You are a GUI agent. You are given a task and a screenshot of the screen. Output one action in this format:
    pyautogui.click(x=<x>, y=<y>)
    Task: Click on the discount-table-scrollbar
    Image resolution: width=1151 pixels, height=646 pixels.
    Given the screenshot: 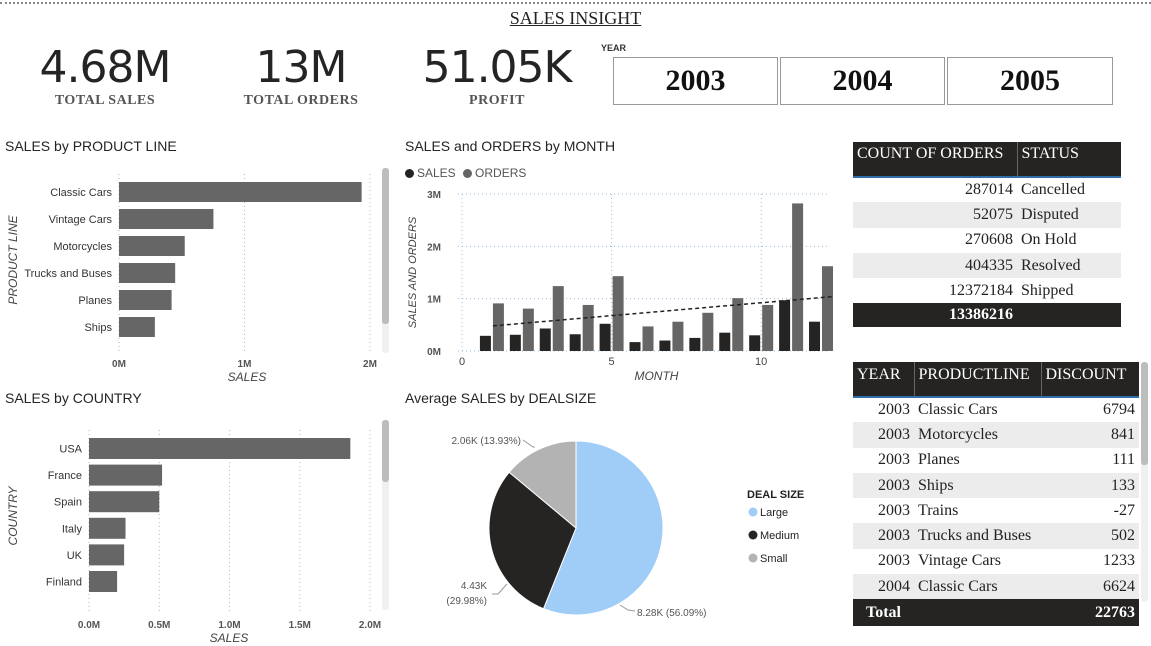 What is the action you would take?
    pyautogui.click(x=1144, y=482)
    